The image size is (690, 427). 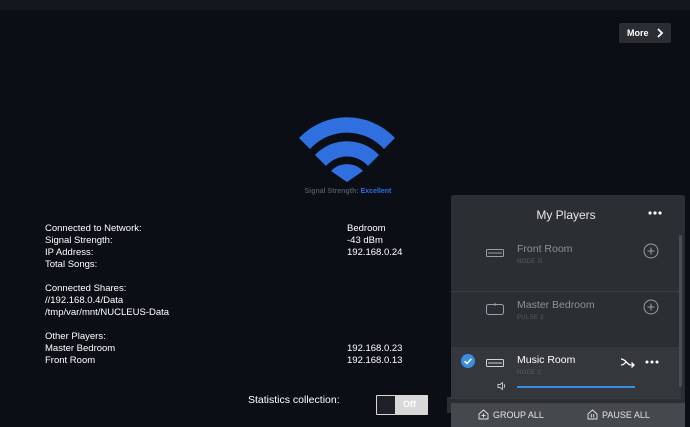 What do you see at coordinates (483, 414) in the screenshot?
I see `group-icon` at bounding box center [483, 414].